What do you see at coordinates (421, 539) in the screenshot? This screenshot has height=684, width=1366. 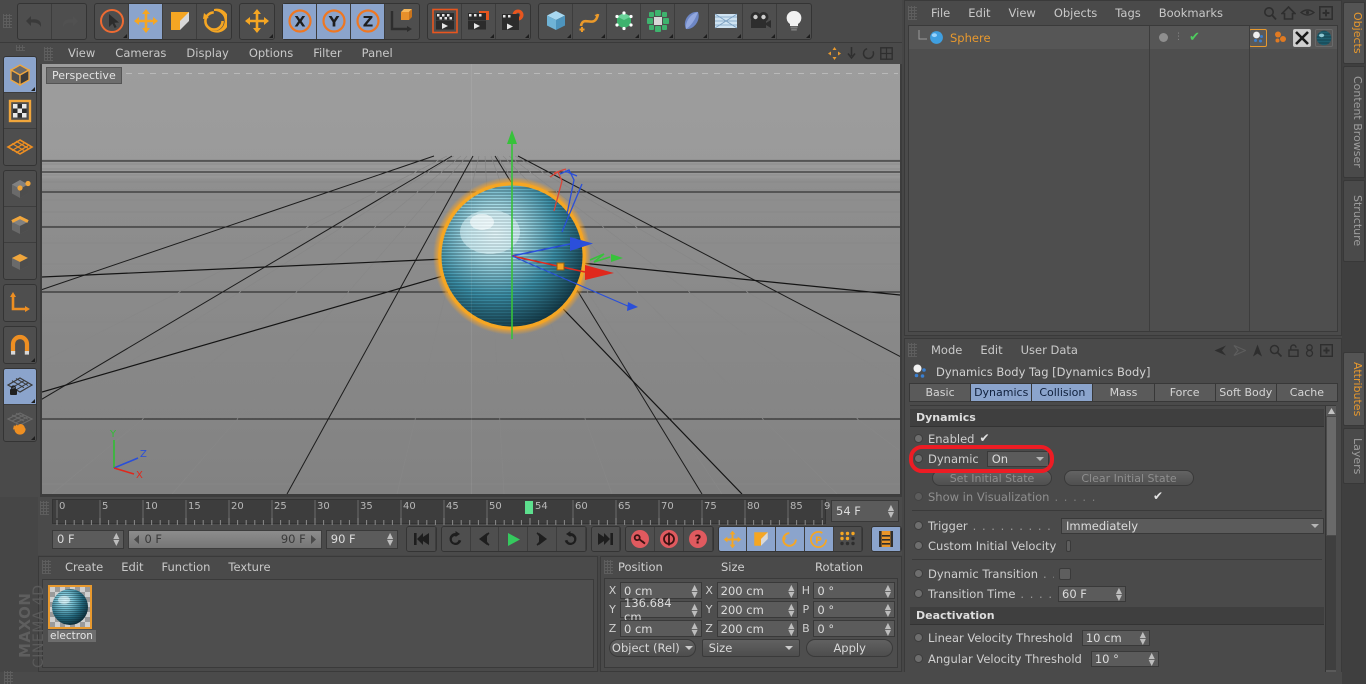 I see `go-to-start-button` at bounding box center [421, 539].